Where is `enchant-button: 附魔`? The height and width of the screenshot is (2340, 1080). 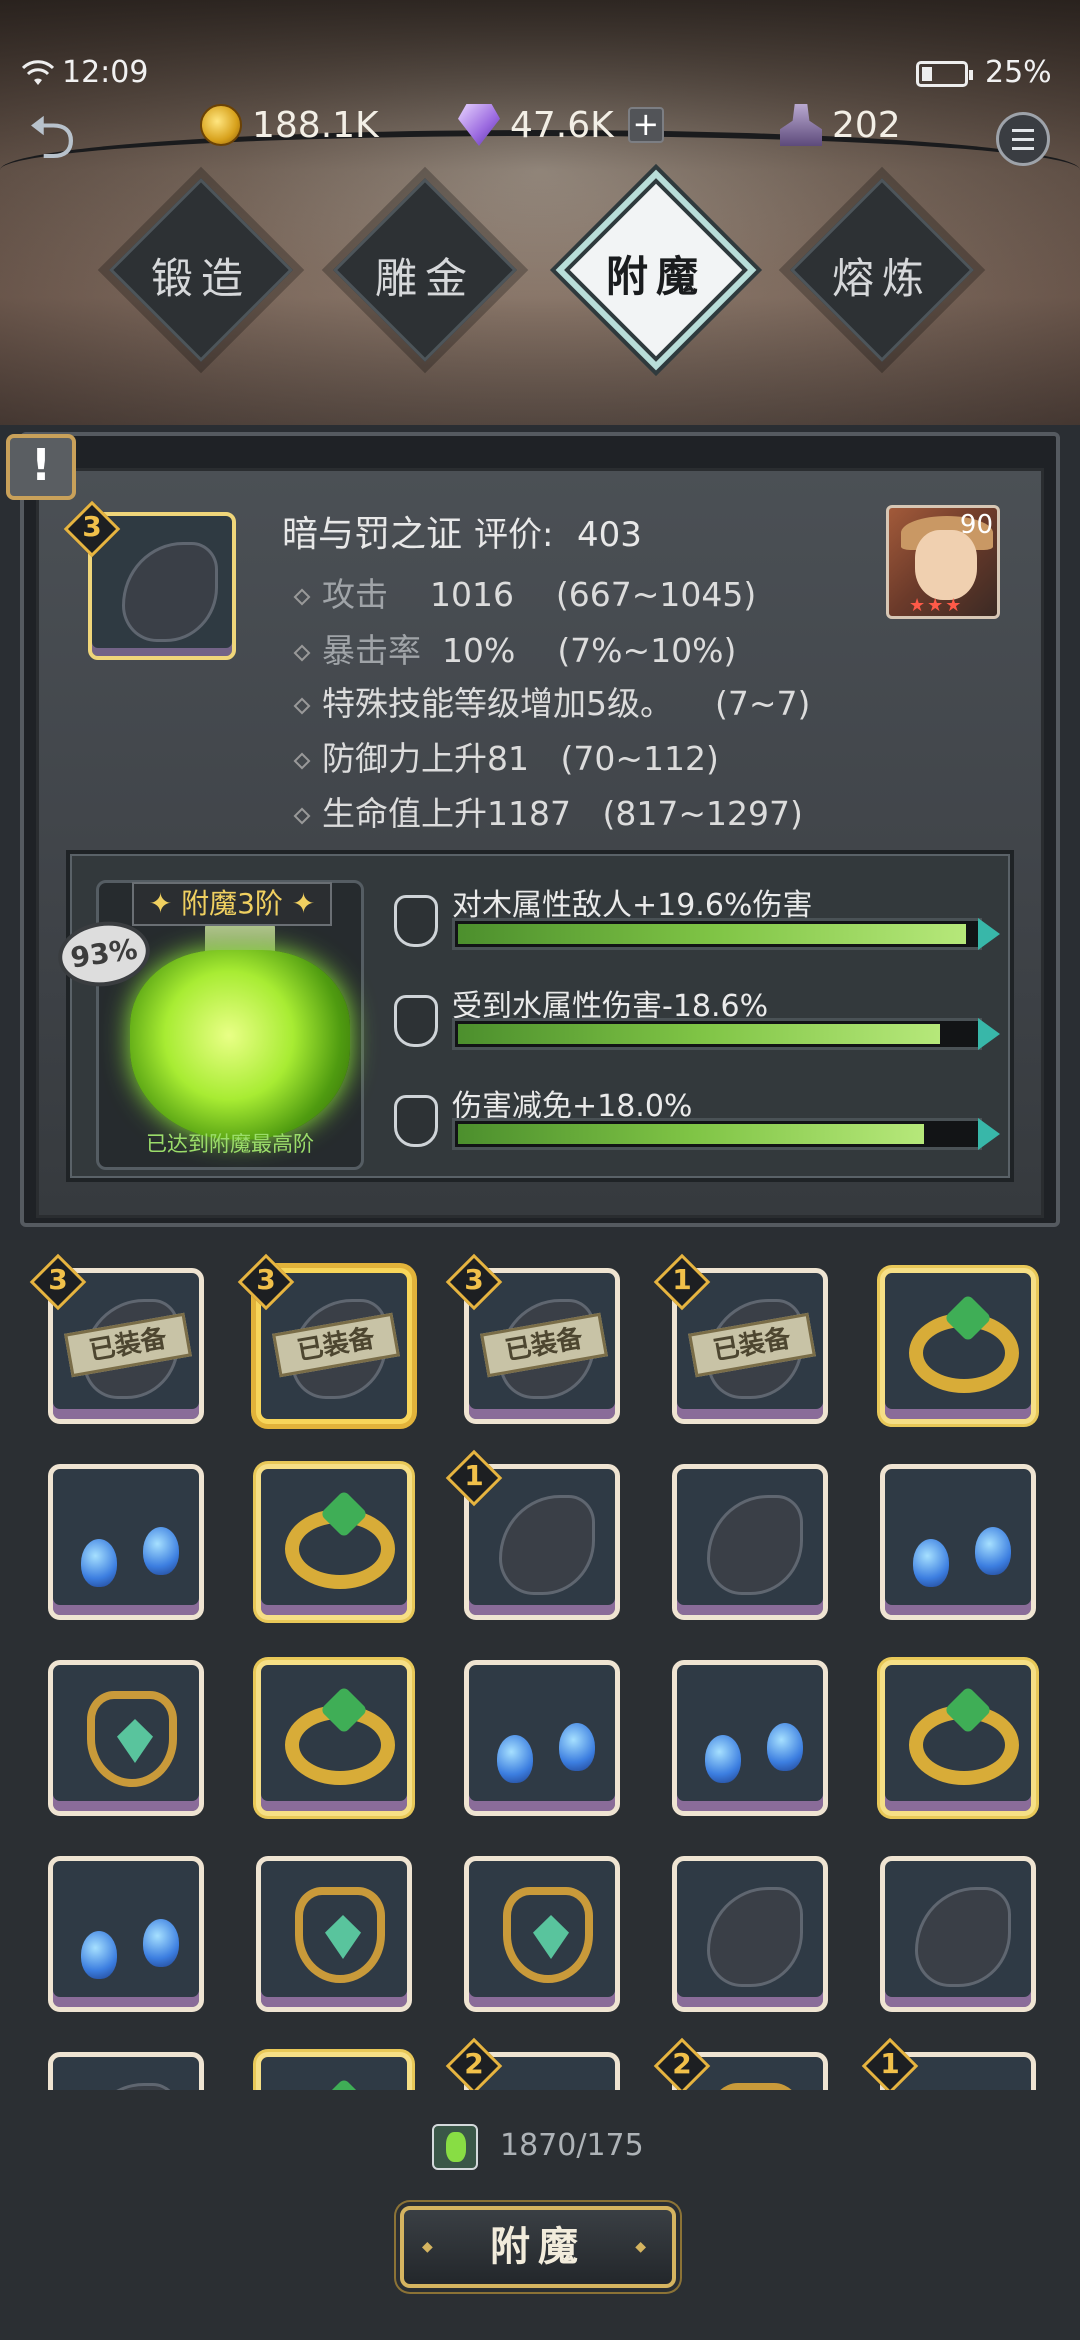 enchant-button: 附魔 is located at coordinates (538, 2247).